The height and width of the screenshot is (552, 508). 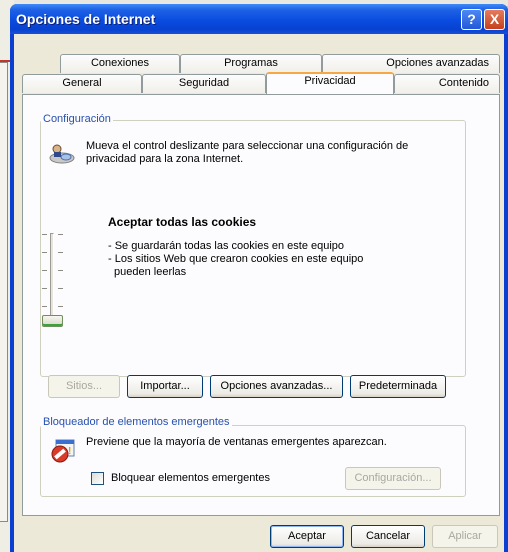 I want to click on tab-label: Seguridad, so click(x=204, y=83).